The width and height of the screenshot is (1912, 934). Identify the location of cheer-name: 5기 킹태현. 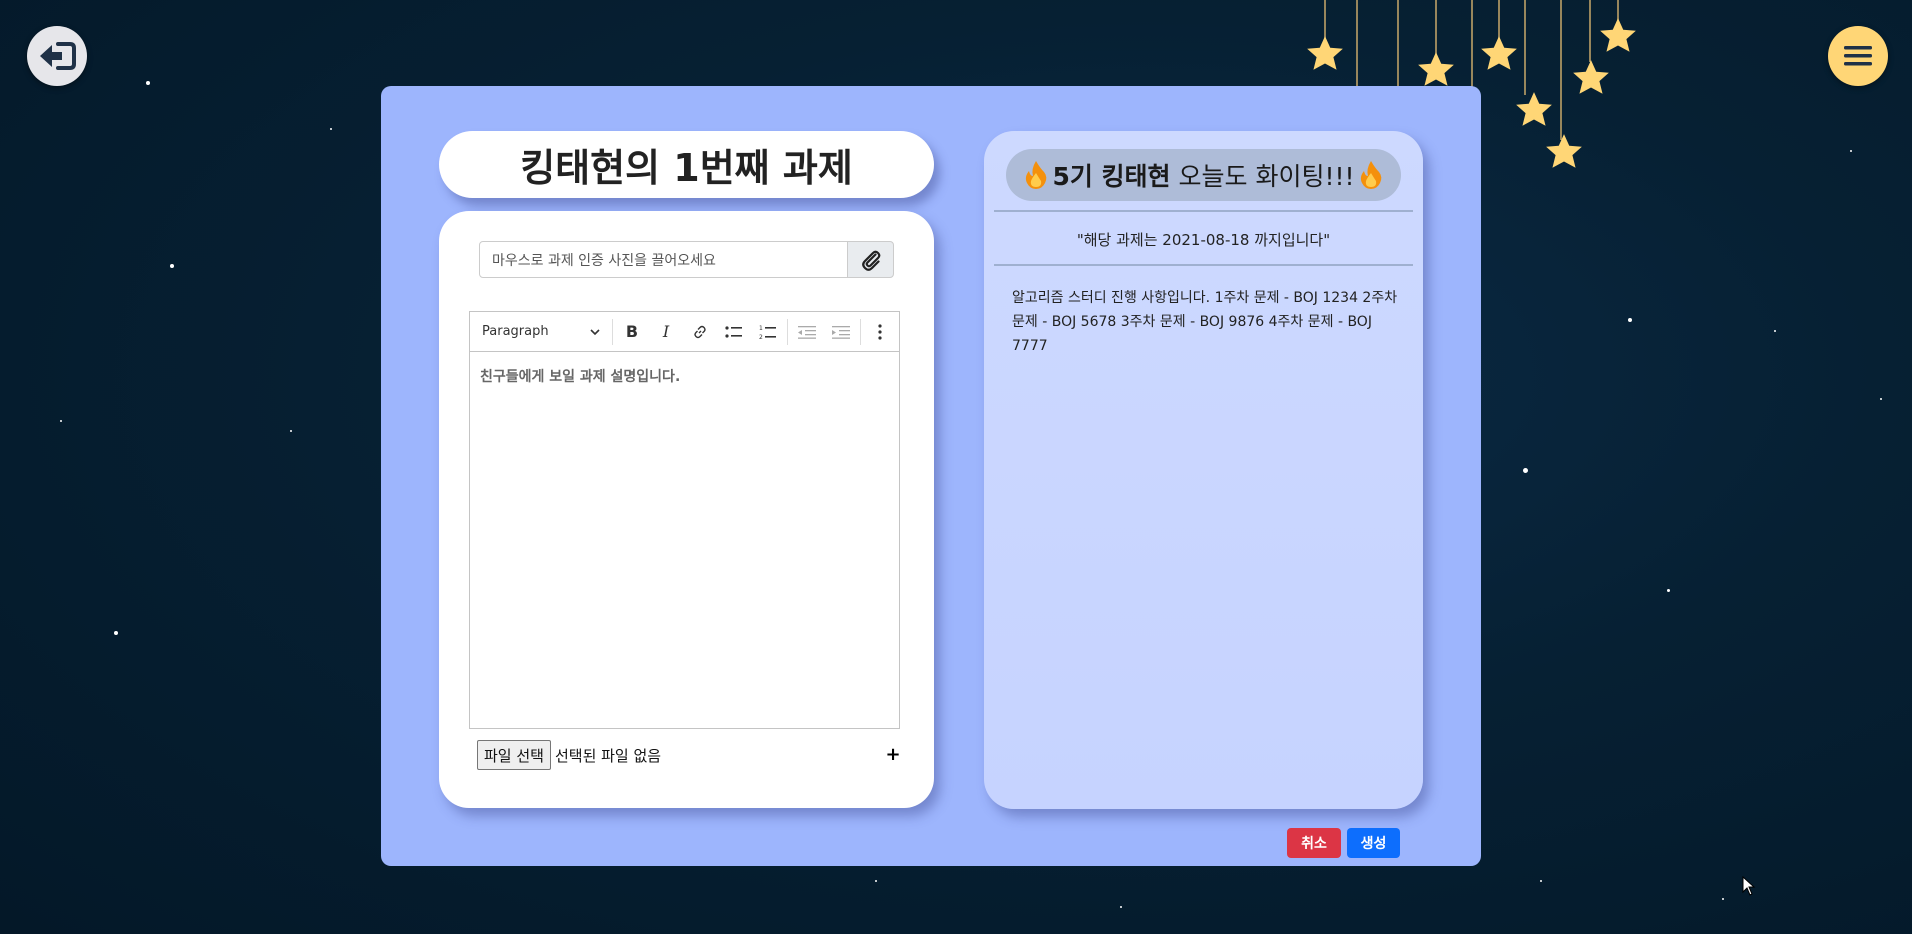
(1111, 176).